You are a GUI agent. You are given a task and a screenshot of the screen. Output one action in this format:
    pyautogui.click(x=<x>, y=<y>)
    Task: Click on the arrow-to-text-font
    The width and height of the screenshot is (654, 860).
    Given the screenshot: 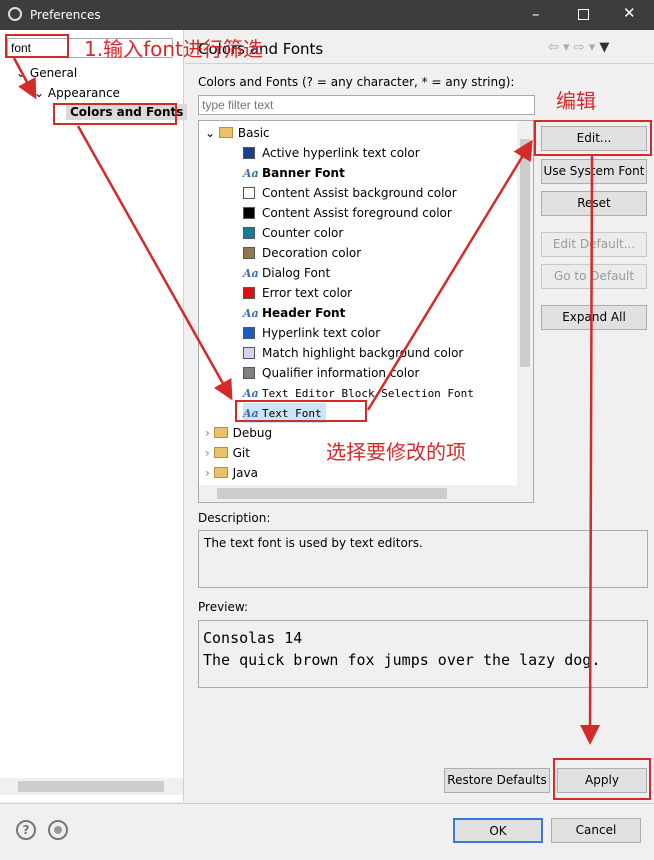 What is the action you would take?
    pyautogui.click(x=154, y=263)
    